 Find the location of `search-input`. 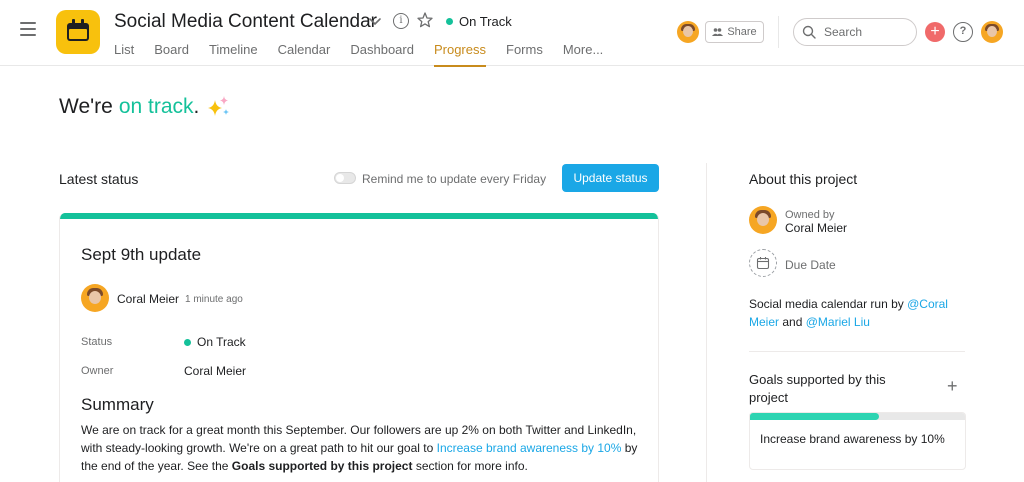

search-input is located at coordinates (864, 32).